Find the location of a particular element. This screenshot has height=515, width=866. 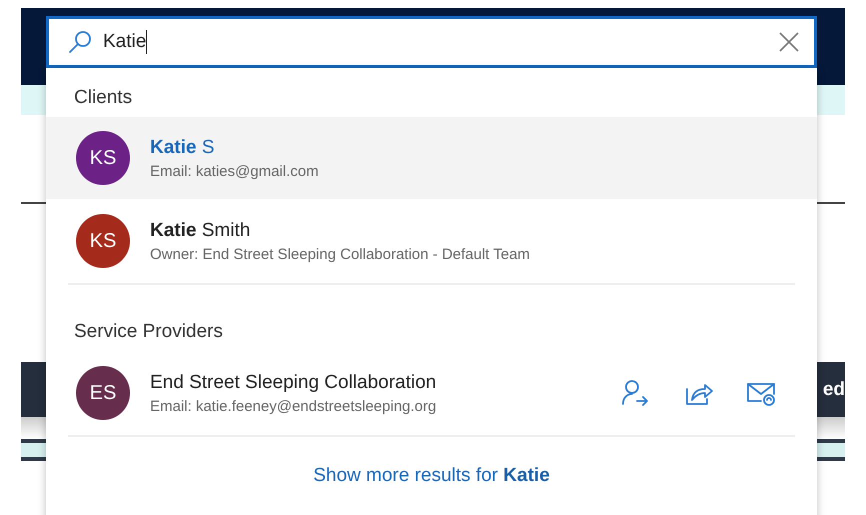

show-more-link: Show more results for Katie is located at coordinates (431, 475).